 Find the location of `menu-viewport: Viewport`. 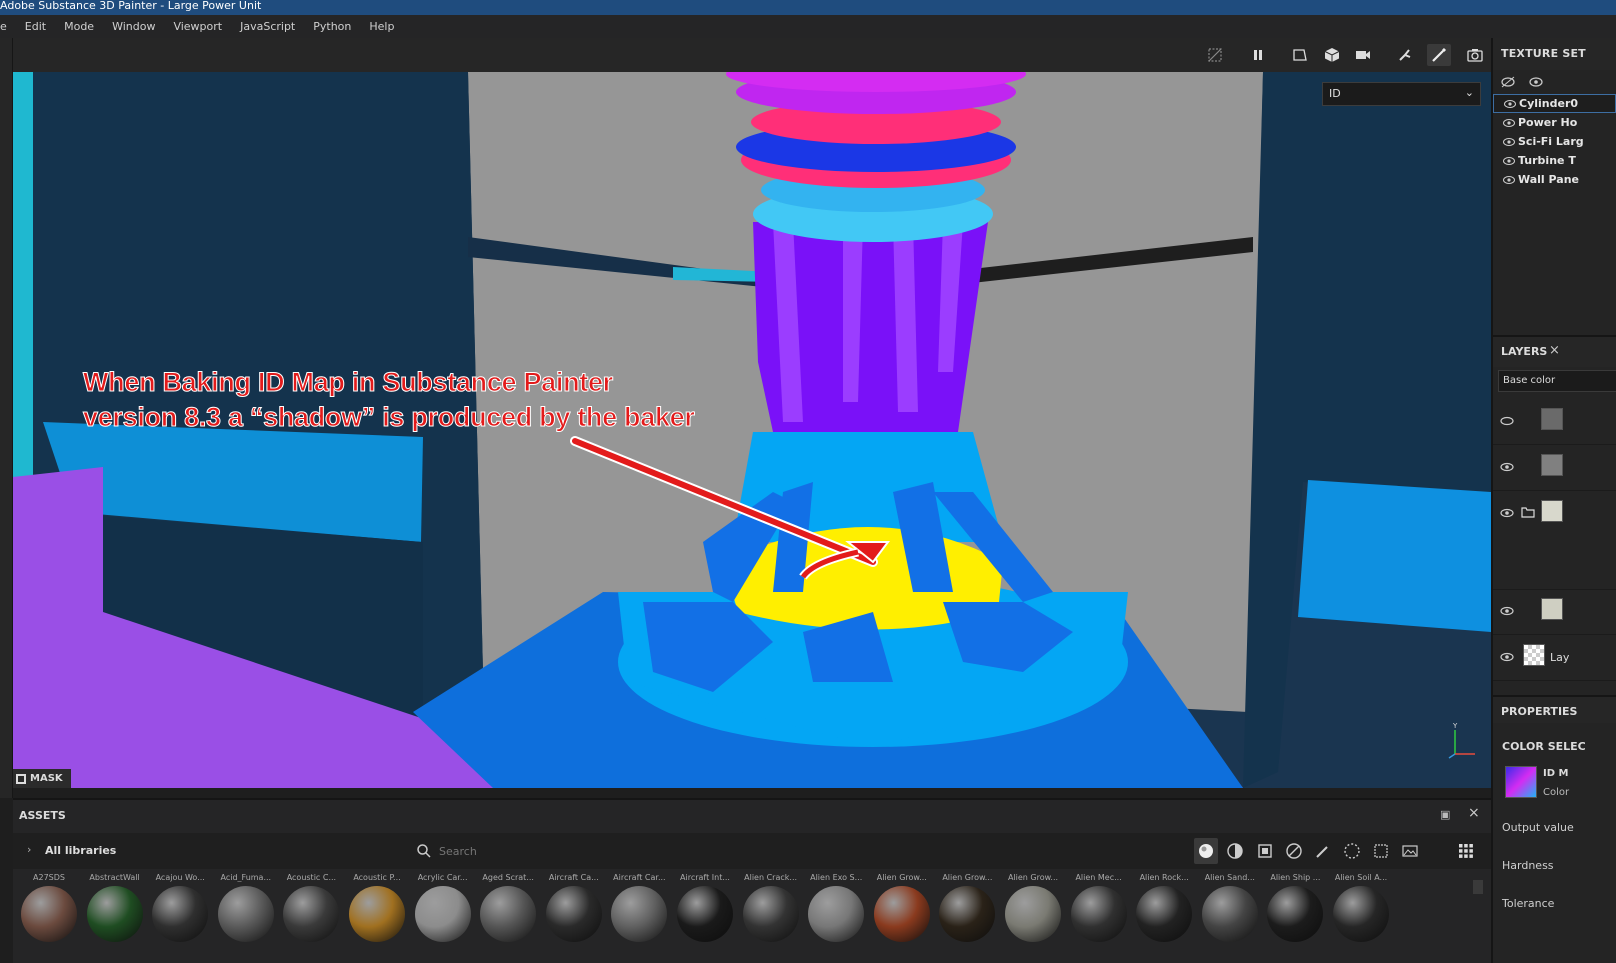

menu-viewport: Viewport is located at coordinates (197, 26).